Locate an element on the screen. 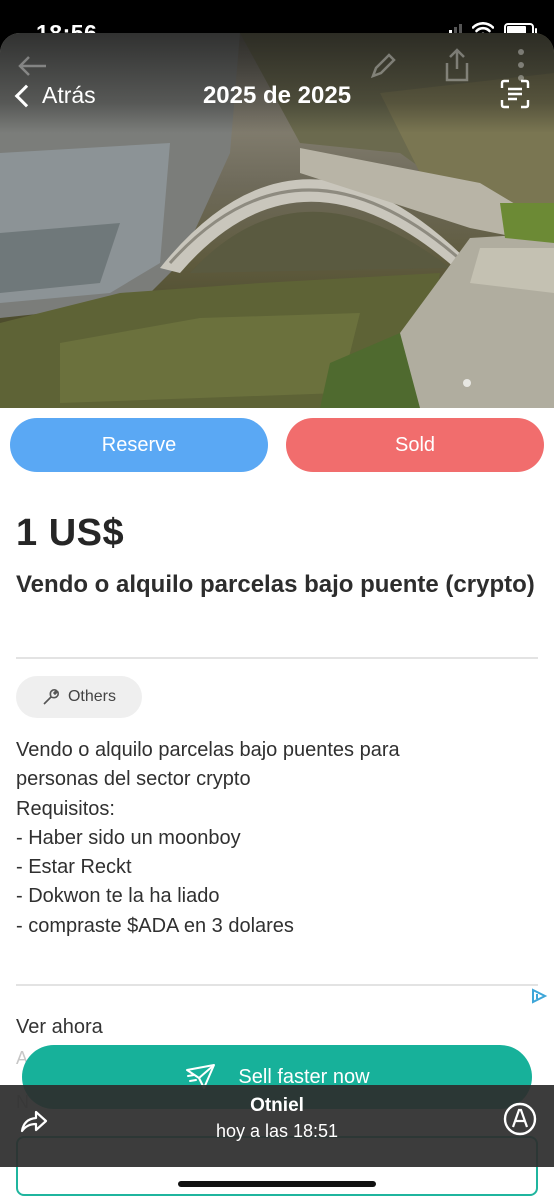 This screenshot has height=1200, width=554. sender-name: Otniel is located at coordinates (277, 1105).